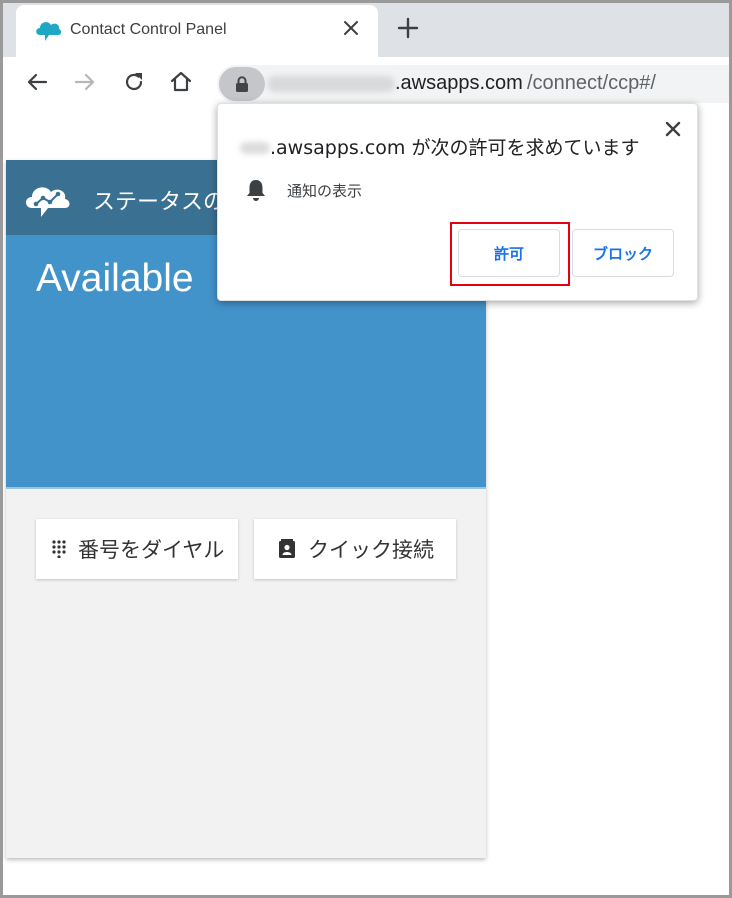 This screenshot has height=898, width=732. What do you see at coordinates (457, 202) in the screenshot?
I see `notification-permission-dialog: .awsapps.com が次の許可を求めています 通知の表示 許可 ブロック` at bounding box center [457, 202].